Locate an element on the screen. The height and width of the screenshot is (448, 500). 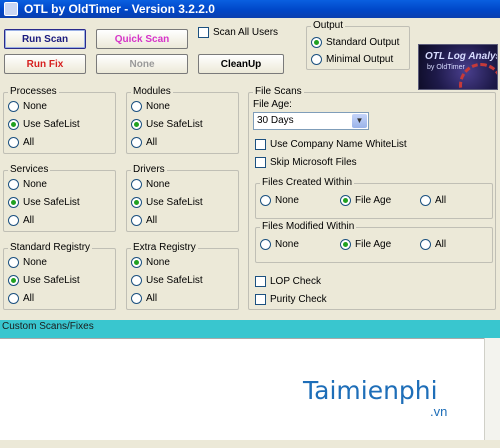
standard-registry-none-radio: None is located at coordinates (27, 262).